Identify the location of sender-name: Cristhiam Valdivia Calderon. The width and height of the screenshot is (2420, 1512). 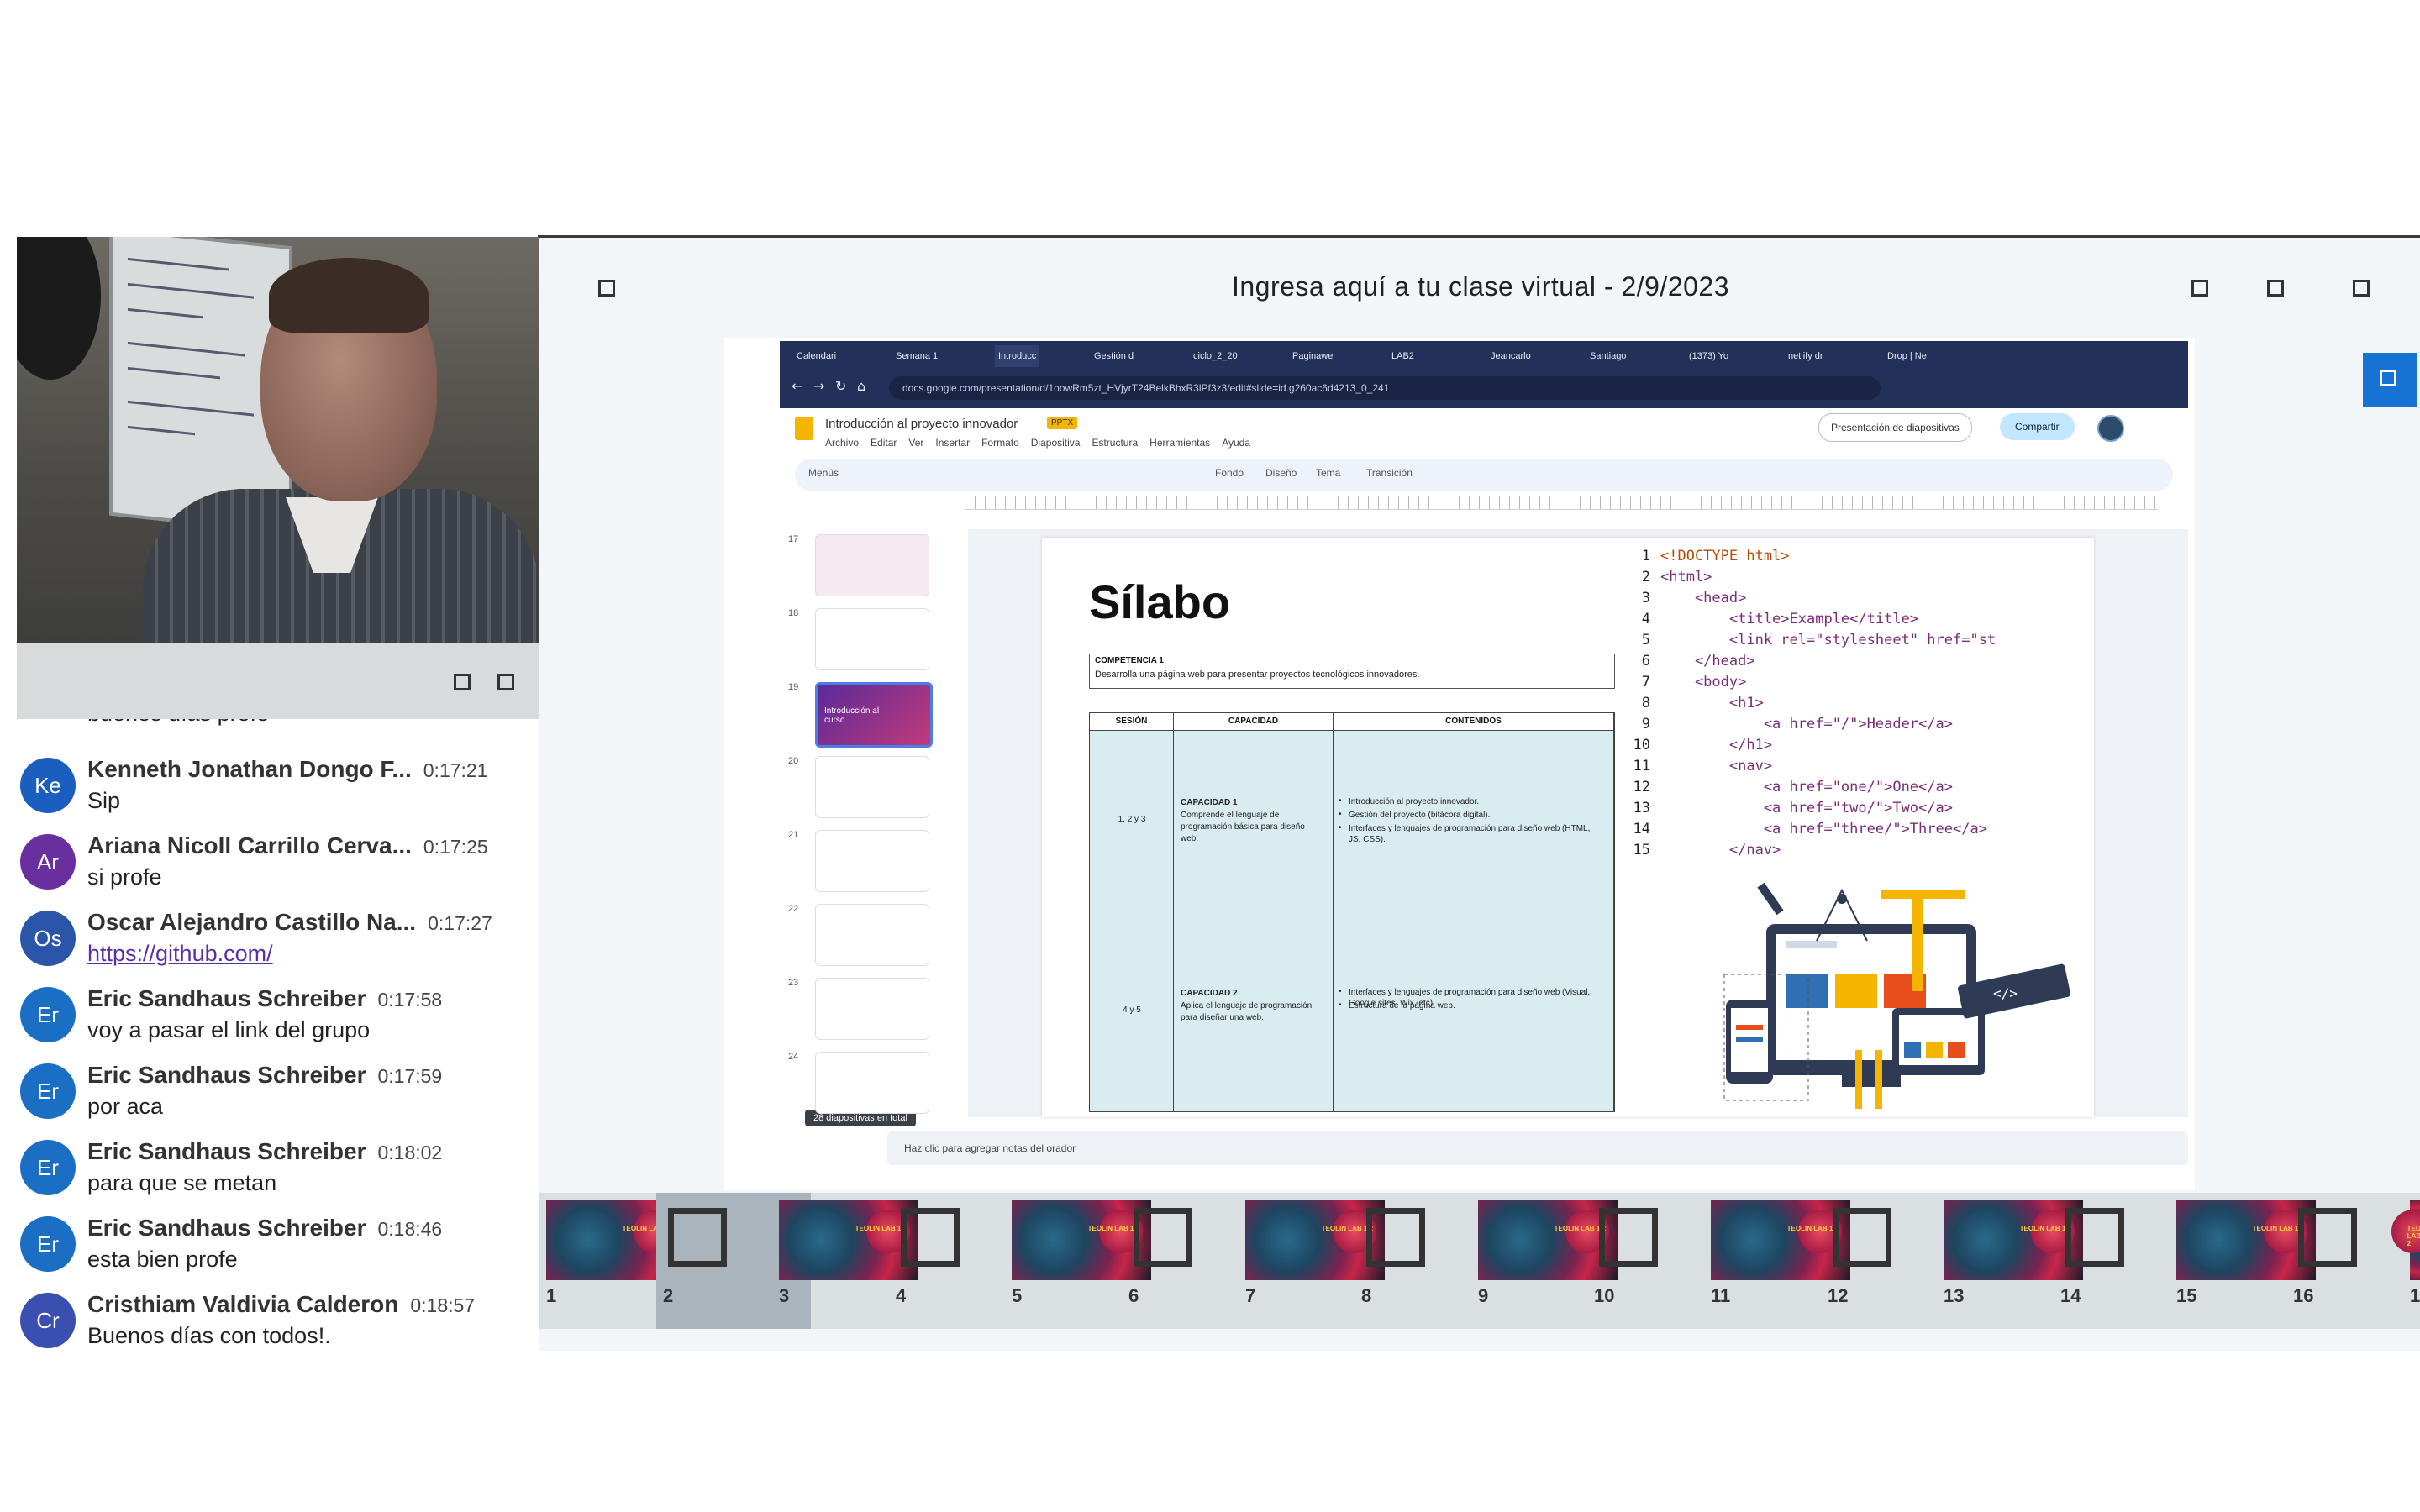
(243, 1304).